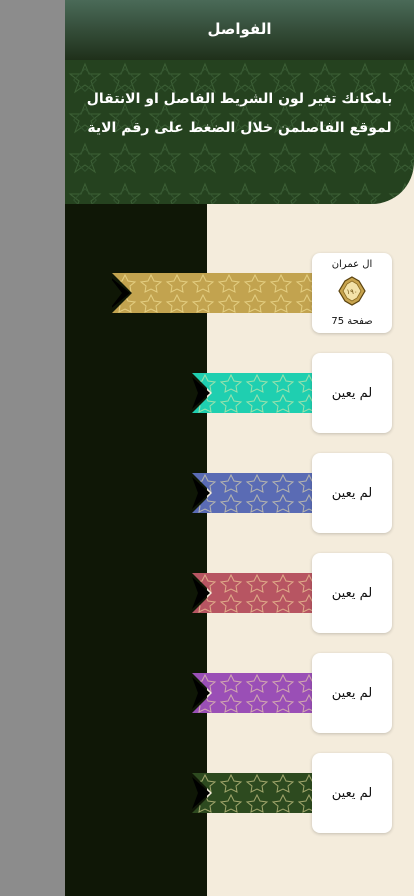 The image size is (414, 896). I want to click on svg-text: ١٩٠, so click(351, 292).